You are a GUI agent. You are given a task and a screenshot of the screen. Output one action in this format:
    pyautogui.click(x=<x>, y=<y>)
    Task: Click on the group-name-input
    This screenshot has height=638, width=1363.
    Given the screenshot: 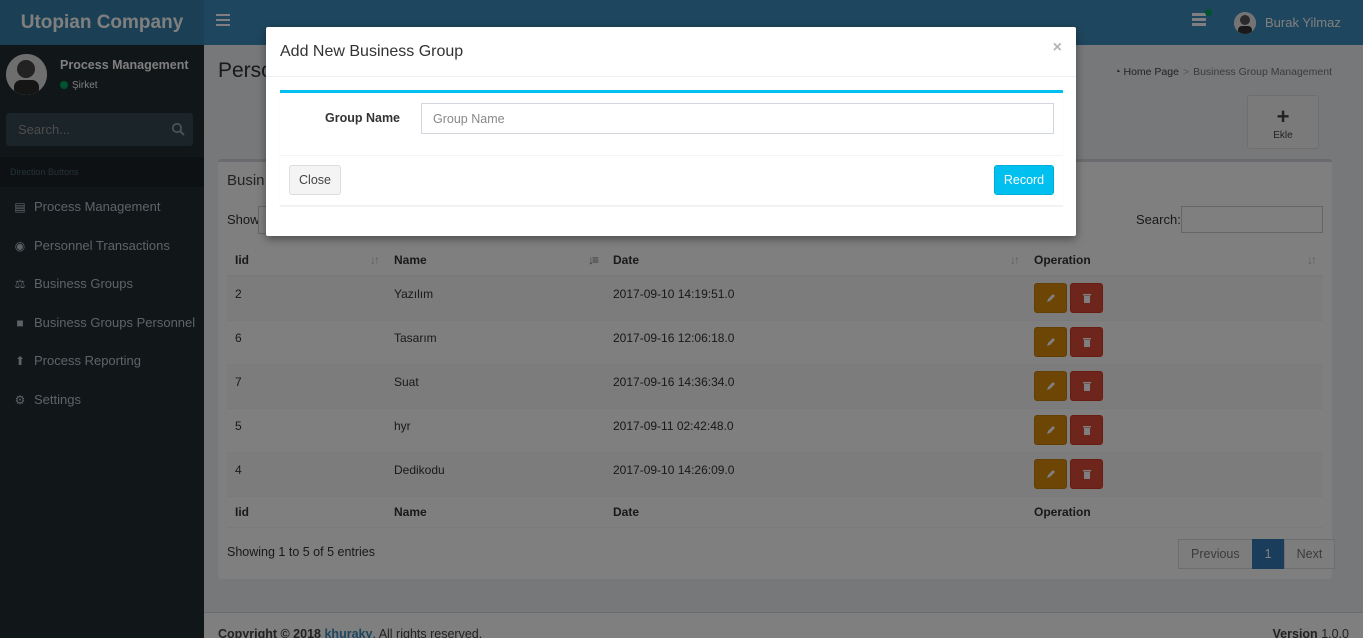 What is the action you would take?
    pyautogui.click(x=737, y=118)
    